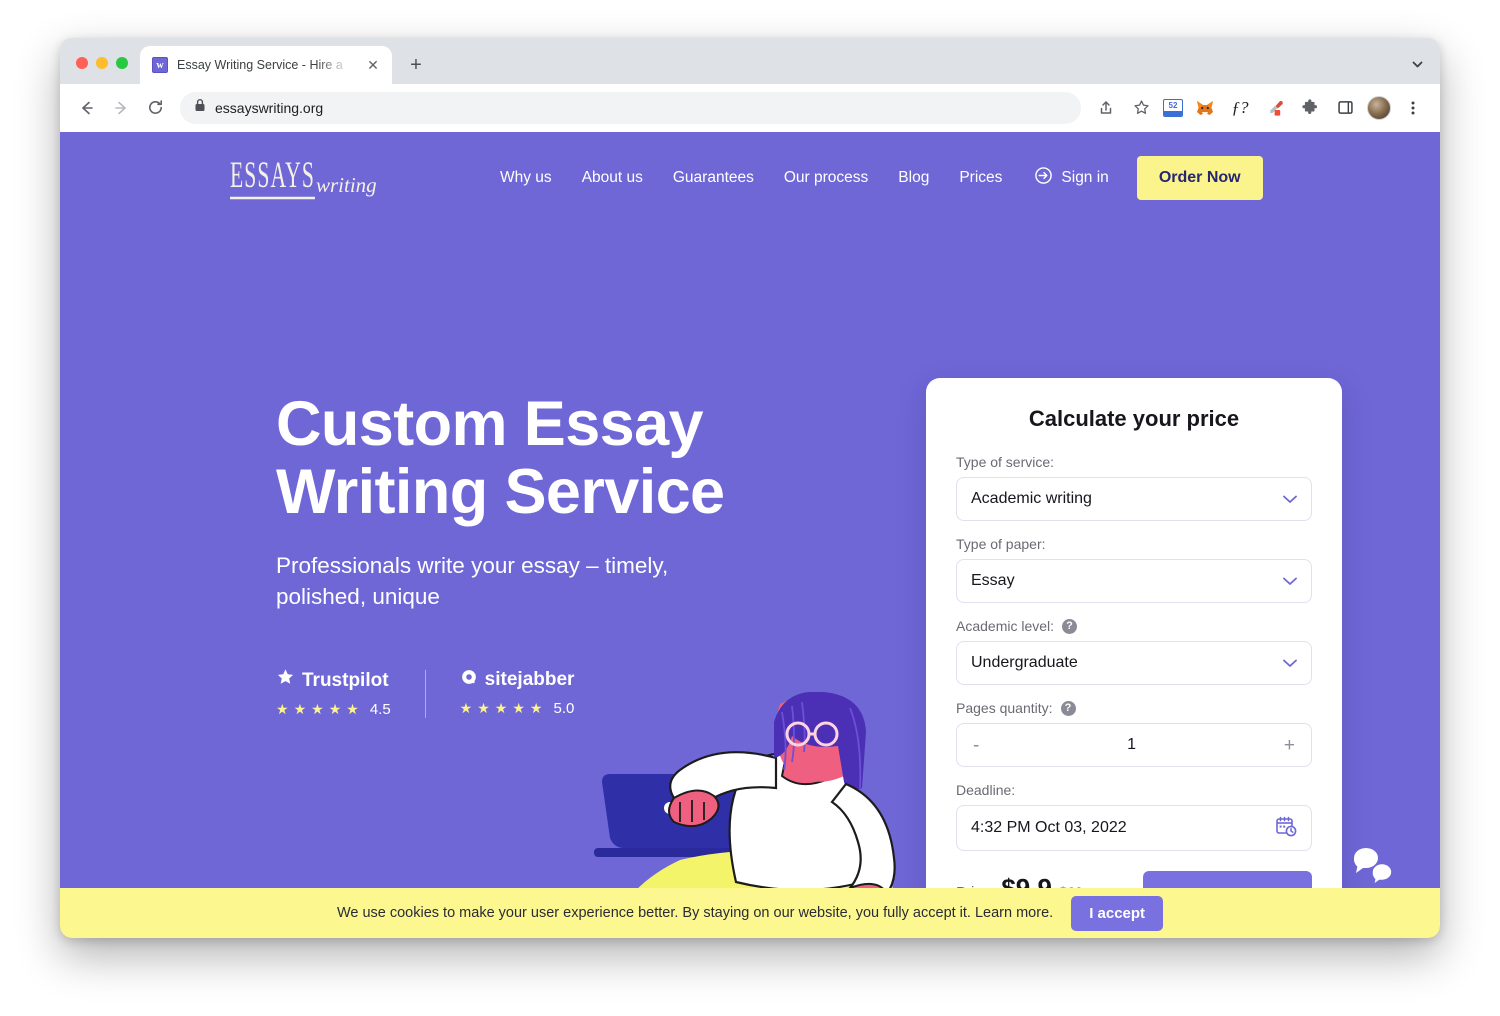 The height and width of the screenshot is (1016, 1500). I want to click on deadline-value: 4:32 PM Oct 03, 2022, so click(1049, 827).